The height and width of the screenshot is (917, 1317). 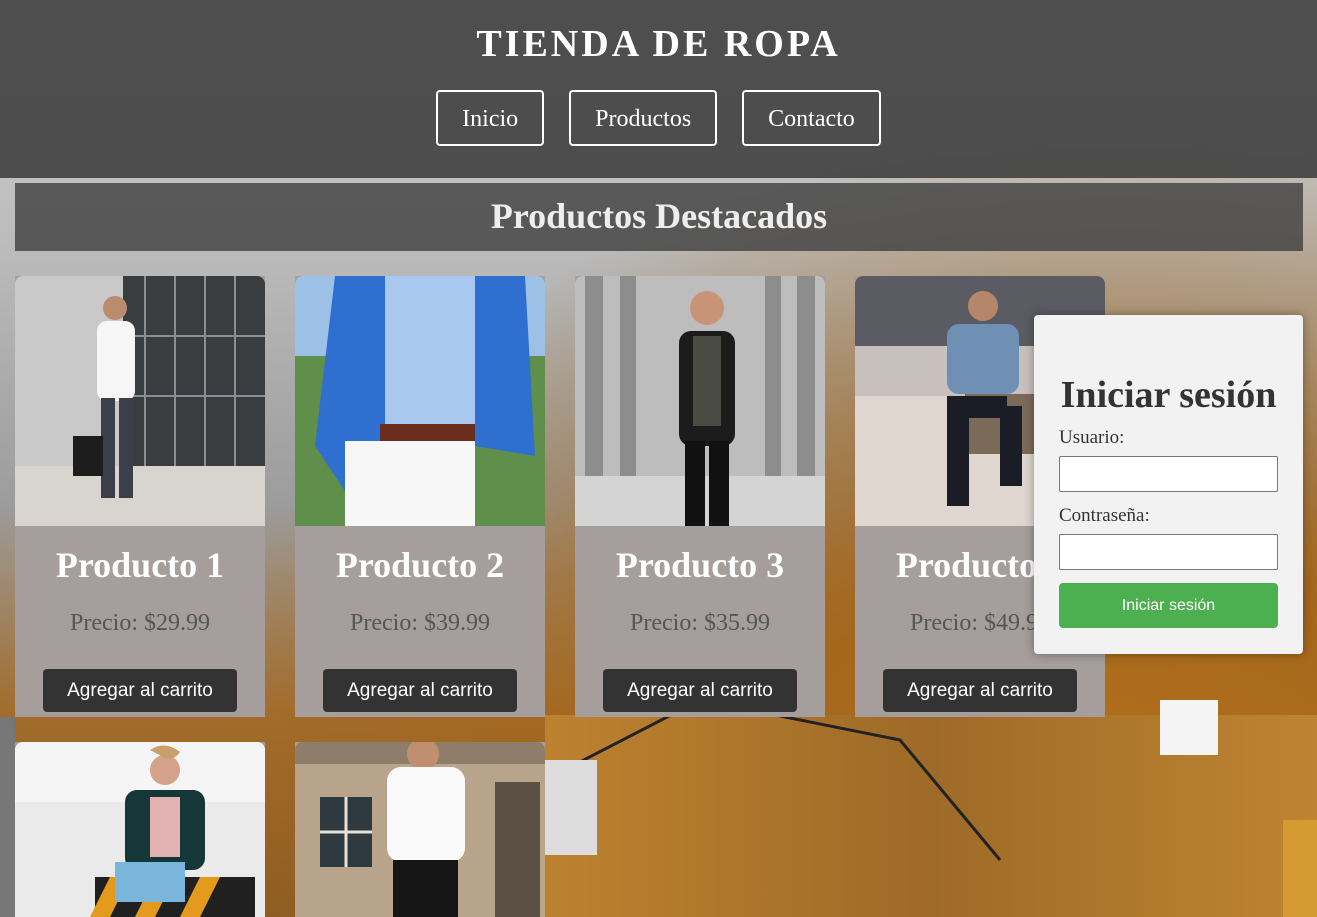 What do you see at coordinates (700, 565) in the screenshot?
I see `product-name: Producto 3` at bounding box center [700, 565].